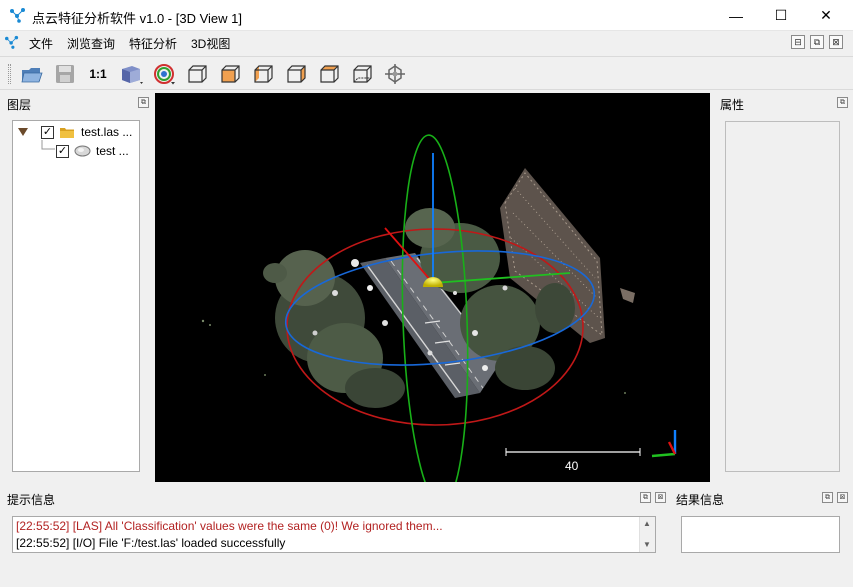 Image resolution: width=853 pixels, height=587 pixels. Describe the element at coordinates (153, 43) in the screenshot. I see `menu-feature-analysis: 特征分析` at that location.